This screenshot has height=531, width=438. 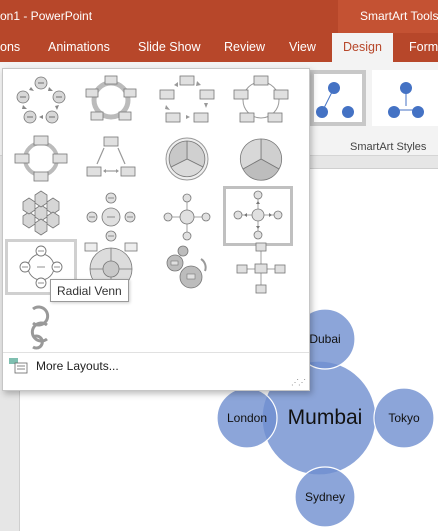 I want to click on layout-basic-cycle, so click(x=41, y=101).